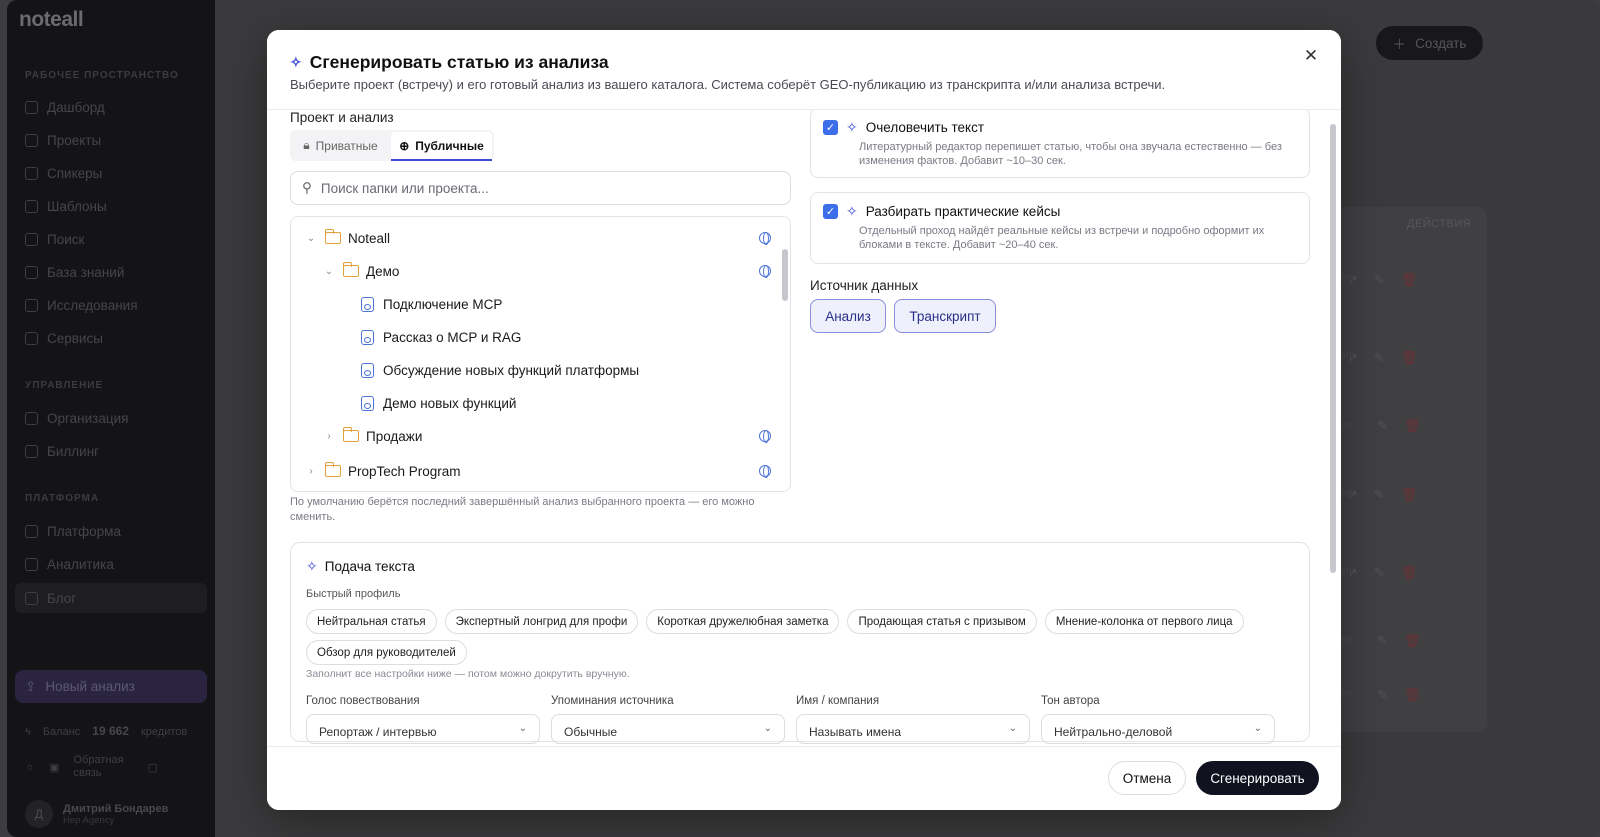  I want to click on tree-folder-noteall: ⌄ Noteall, so click(538, 238).